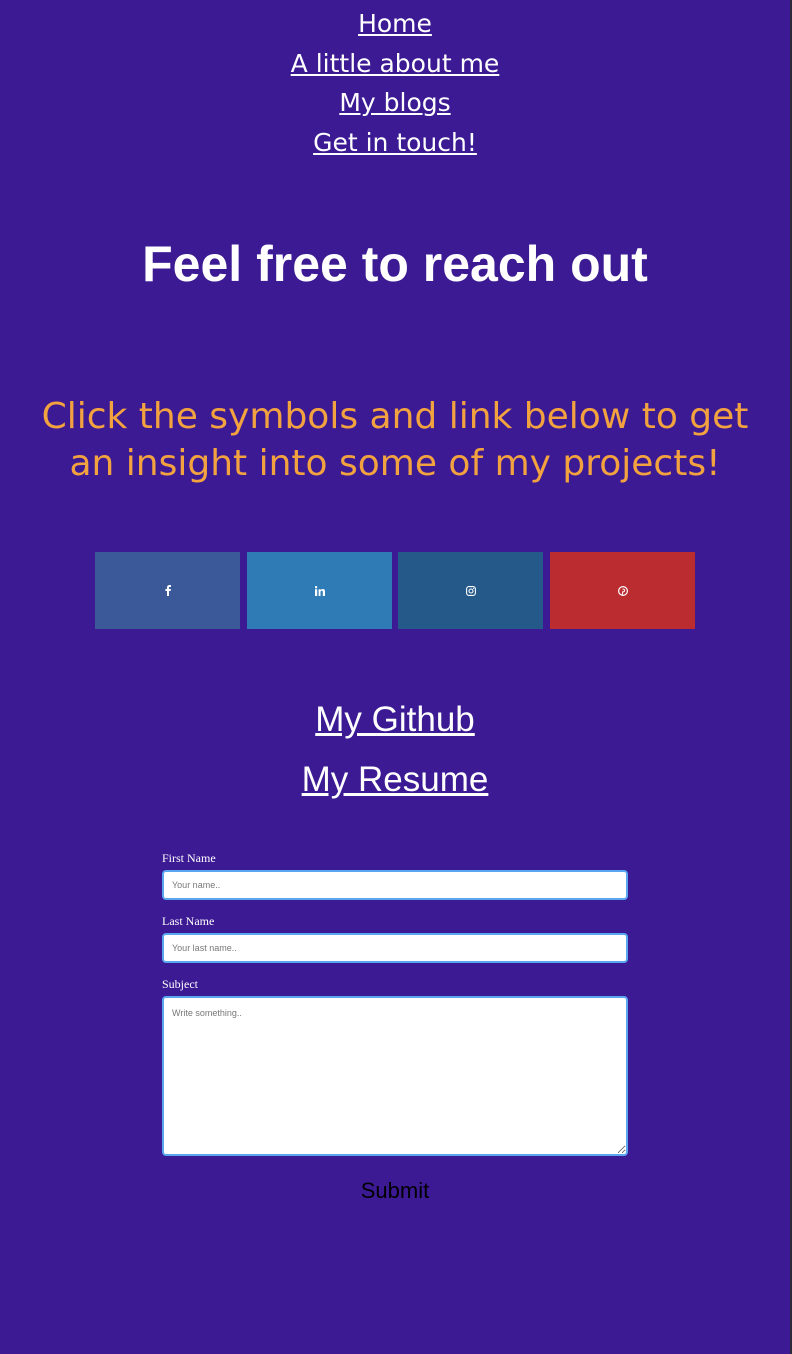  I want to click on pinterest-icon, so click(622, 590).